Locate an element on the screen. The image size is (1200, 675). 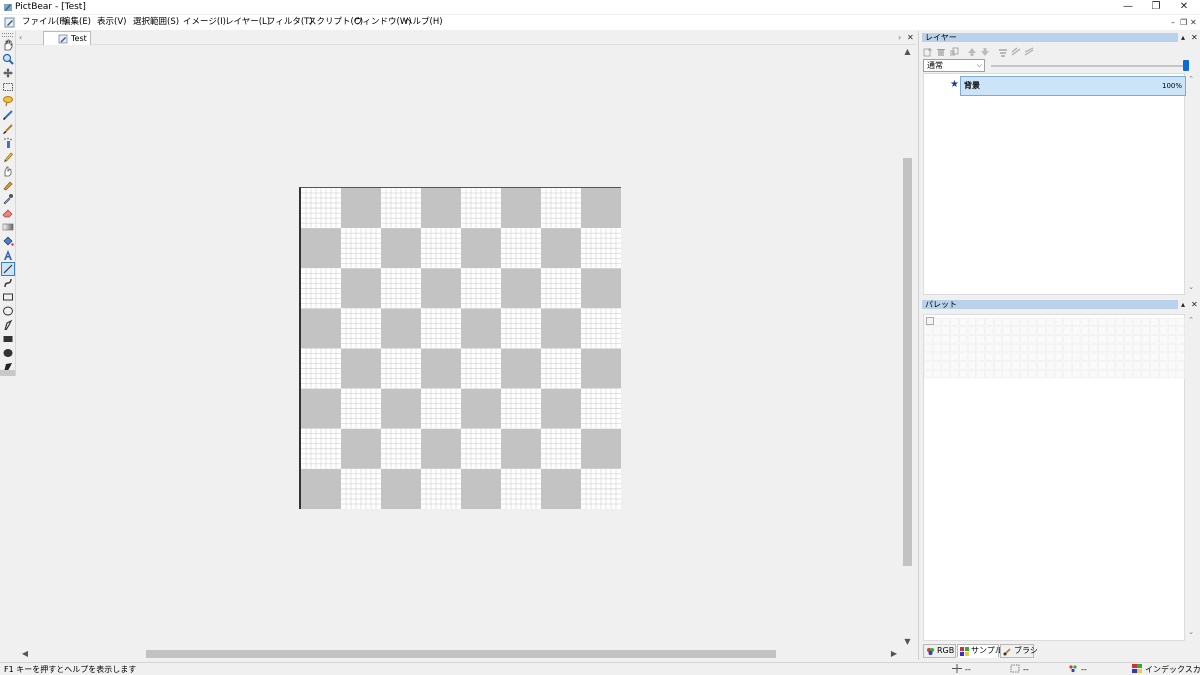
tab-brush: ブラシ is located at coordinates (1019, 651).